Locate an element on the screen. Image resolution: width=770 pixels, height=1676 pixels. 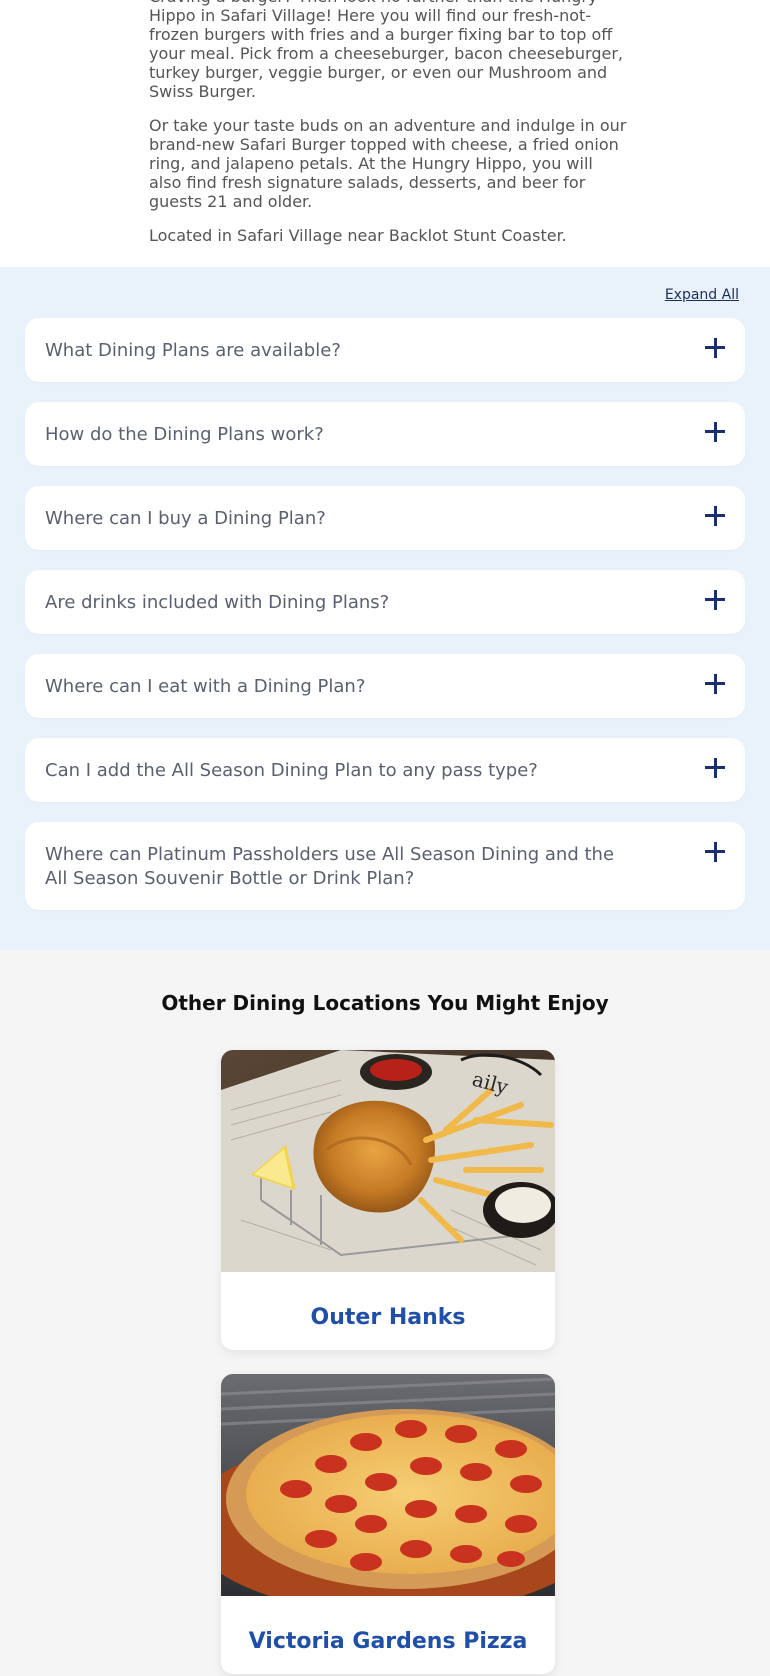
fish-and-chips-image: aily is located at coordinates (388, 1161).